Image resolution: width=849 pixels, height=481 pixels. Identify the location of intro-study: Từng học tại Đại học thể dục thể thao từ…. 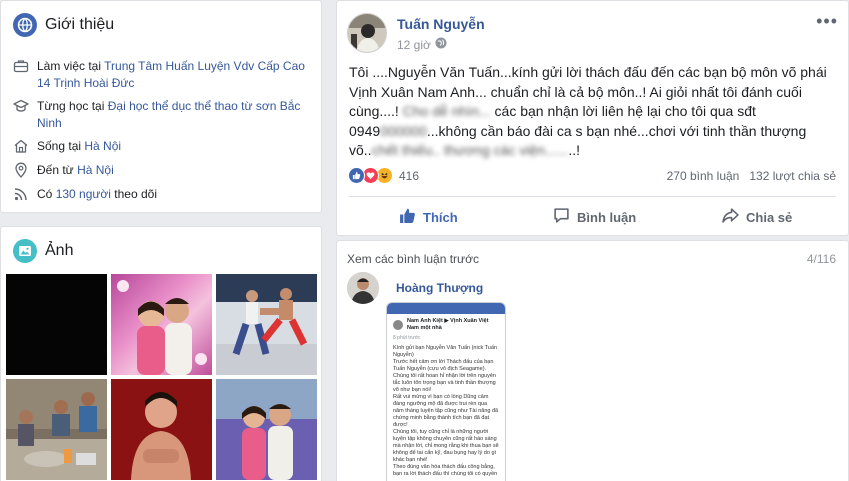
(160, 115).